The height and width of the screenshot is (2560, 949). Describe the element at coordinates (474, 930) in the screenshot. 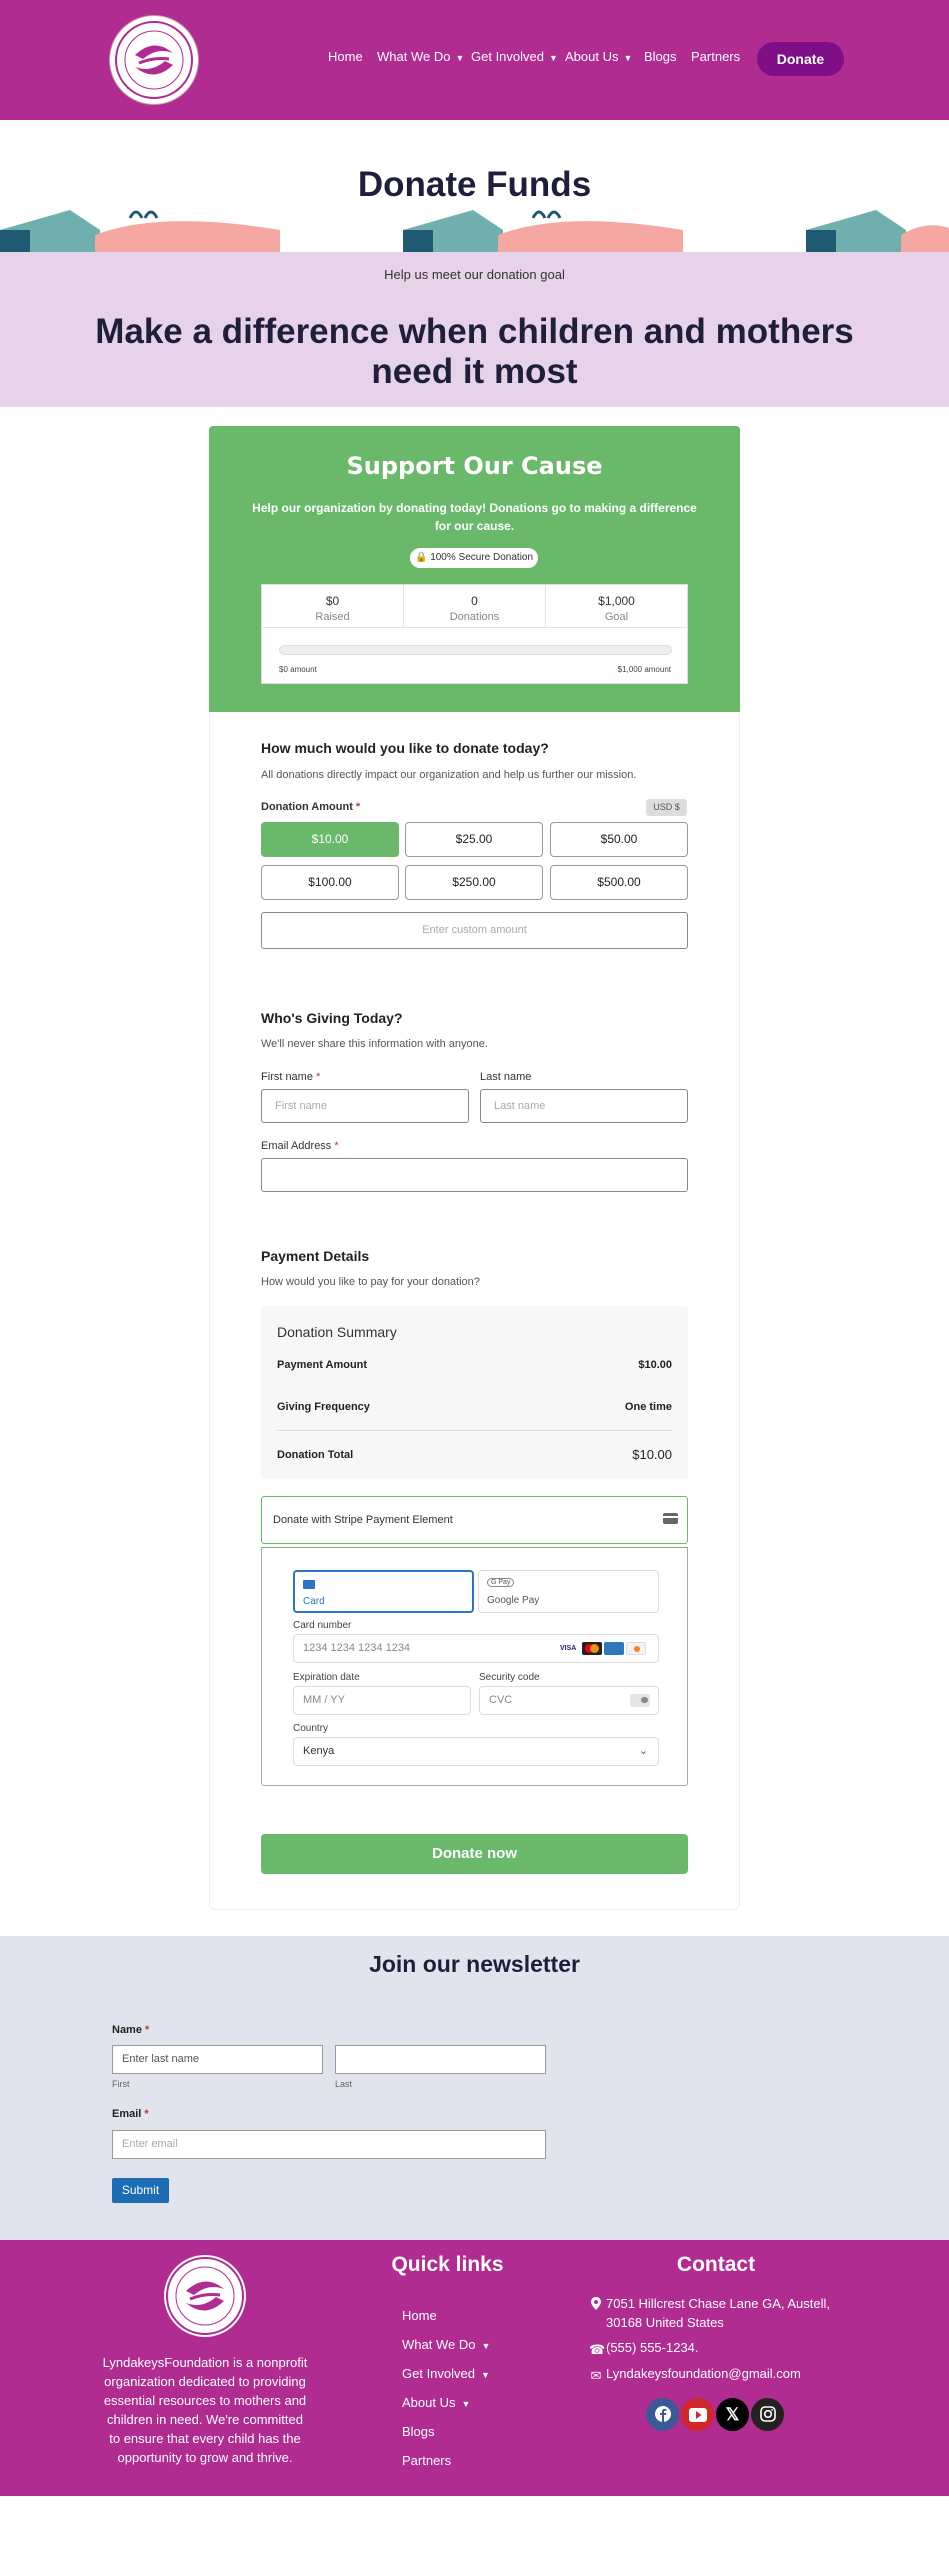

I see `custom-amount-input: Enter custom amount` at that location.